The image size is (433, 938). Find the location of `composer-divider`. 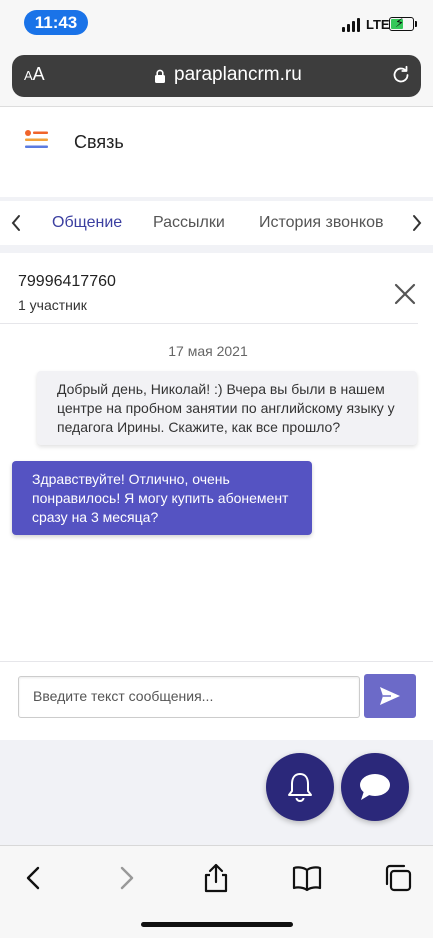

composer-divider is located at coordinates (216, 661).